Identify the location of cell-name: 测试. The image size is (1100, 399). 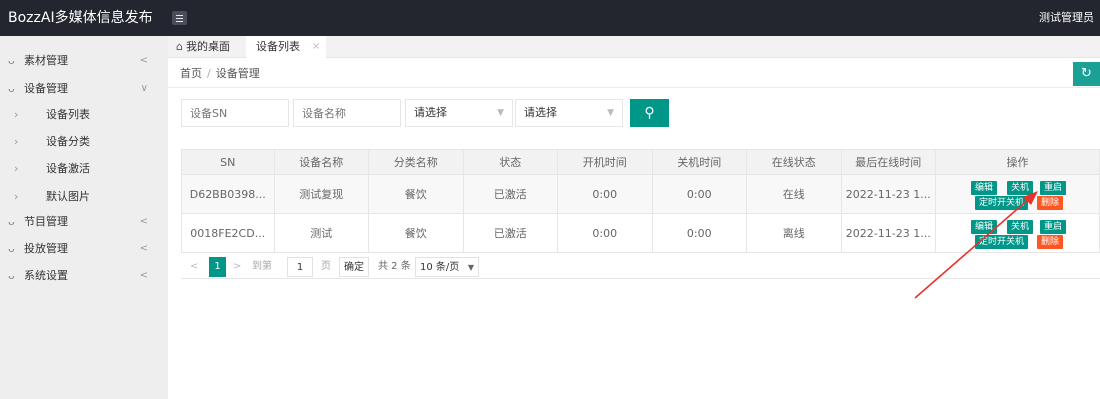
(321, 233).